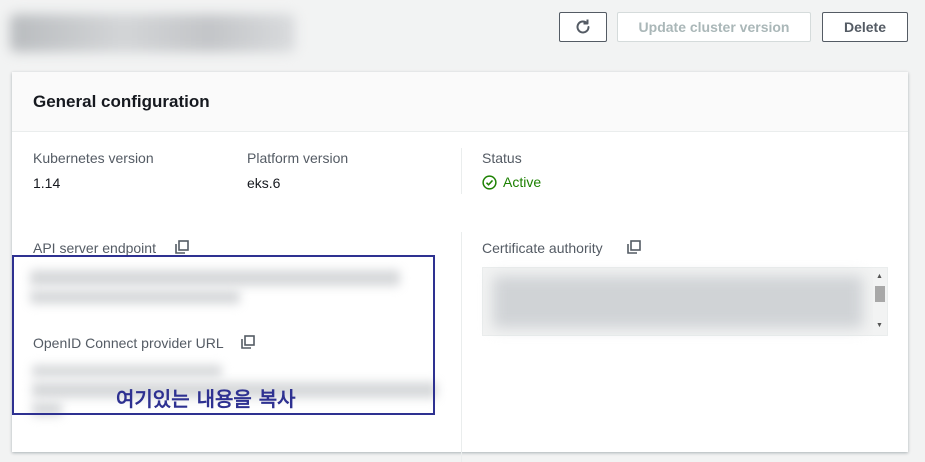  I want to click on status-label: Status, so click(502, 158).